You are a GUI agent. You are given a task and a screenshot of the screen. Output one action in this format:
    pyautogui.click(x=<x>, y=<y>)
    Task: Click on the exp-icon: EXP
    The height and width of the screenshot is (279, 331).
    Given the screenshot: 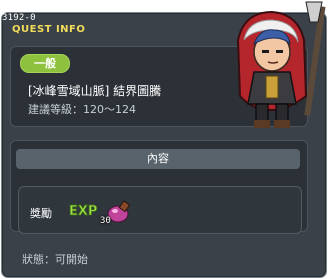 What is the action you would take?
    pyautogui.click(x=83, y=211)
    